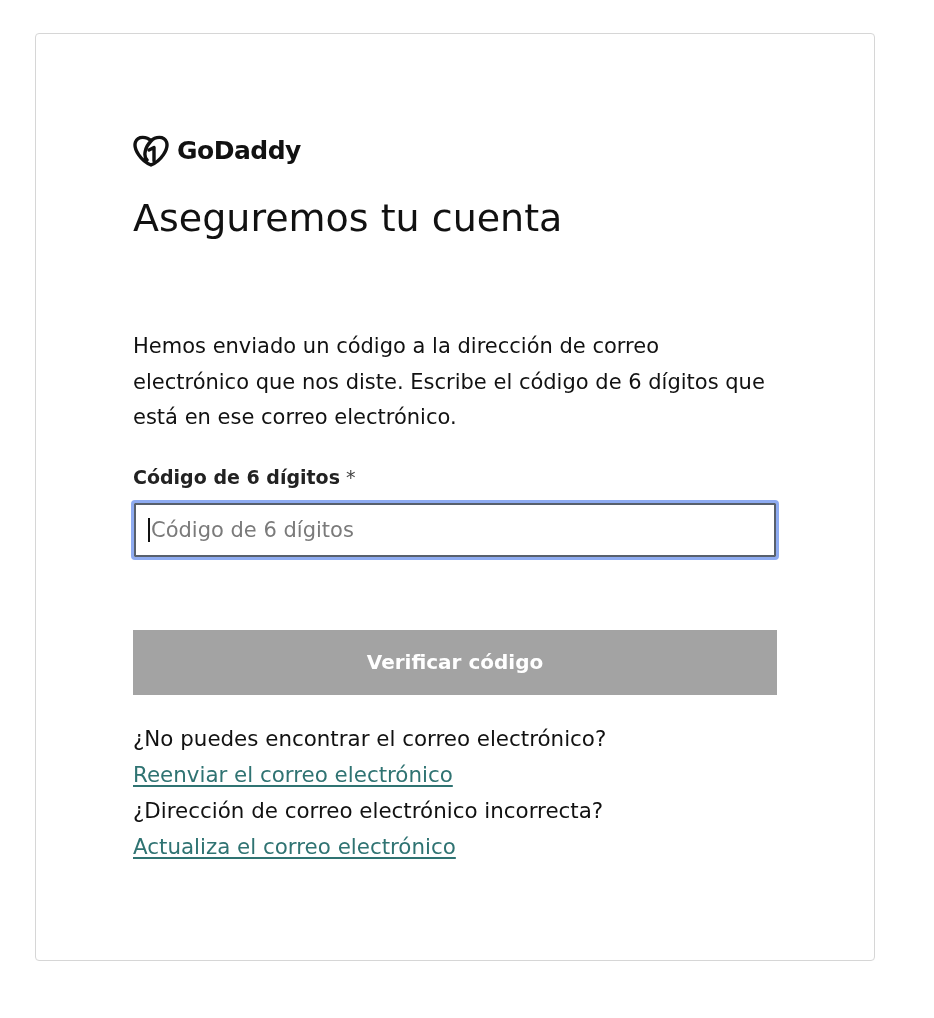 Image resolution: width=934 pixels, height=1018 pixels. I want to click on text-cursor, so click(149, 529).